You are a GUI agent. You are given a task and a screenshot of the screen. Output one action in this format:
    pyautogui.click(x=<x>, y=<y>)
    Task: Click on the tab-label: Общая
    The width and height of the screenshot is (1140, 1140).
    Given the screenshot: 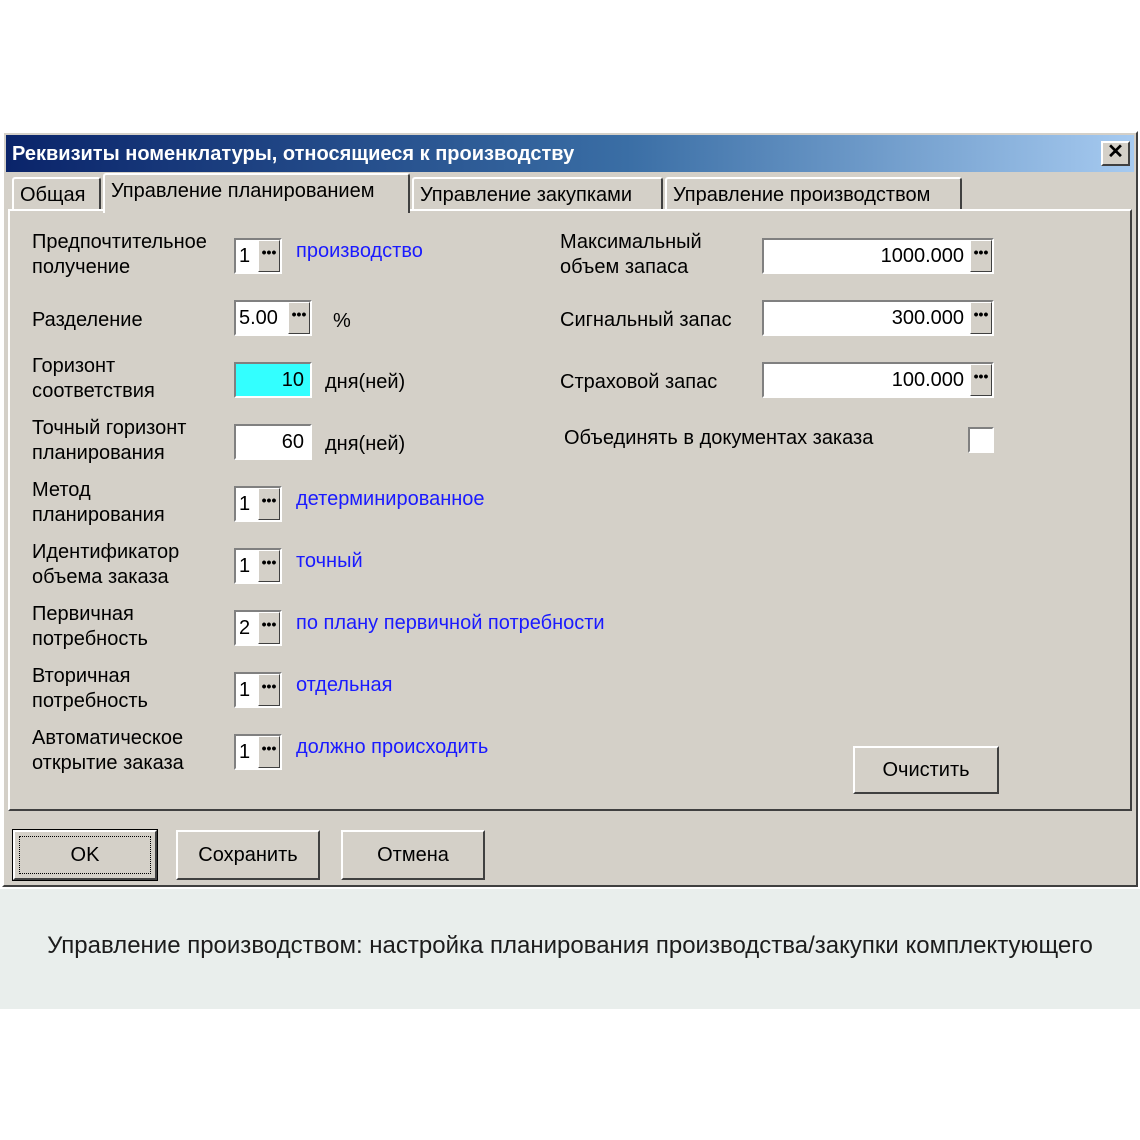 What is the action you would take?
    pyautogui.click(x=53, y=195)
    